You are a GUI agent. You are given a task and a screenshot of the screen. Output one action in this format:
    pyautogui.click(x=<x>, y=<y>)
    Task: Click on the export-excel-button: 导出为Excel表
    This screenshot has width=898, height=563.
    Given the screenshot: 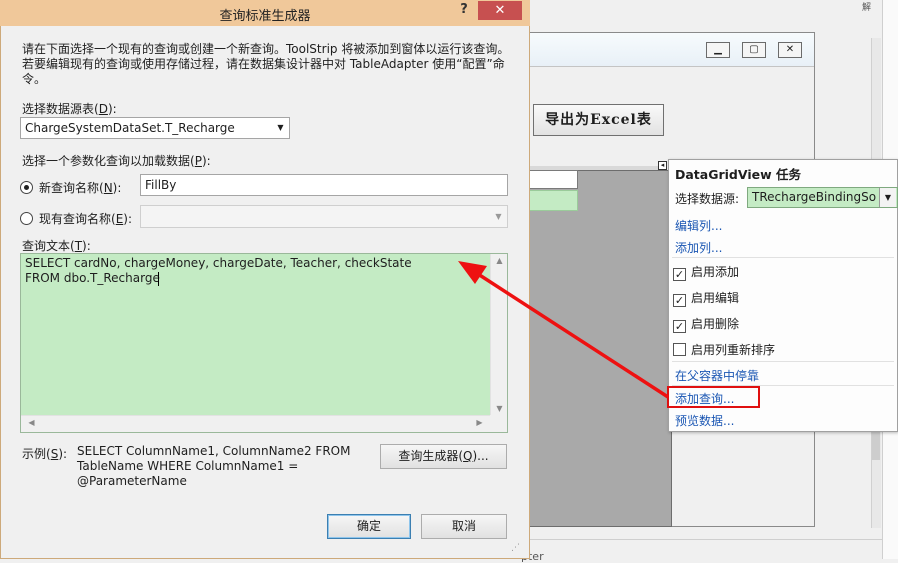 What is the action you would take?
    pyautogui.click(x=598, y=120)
    